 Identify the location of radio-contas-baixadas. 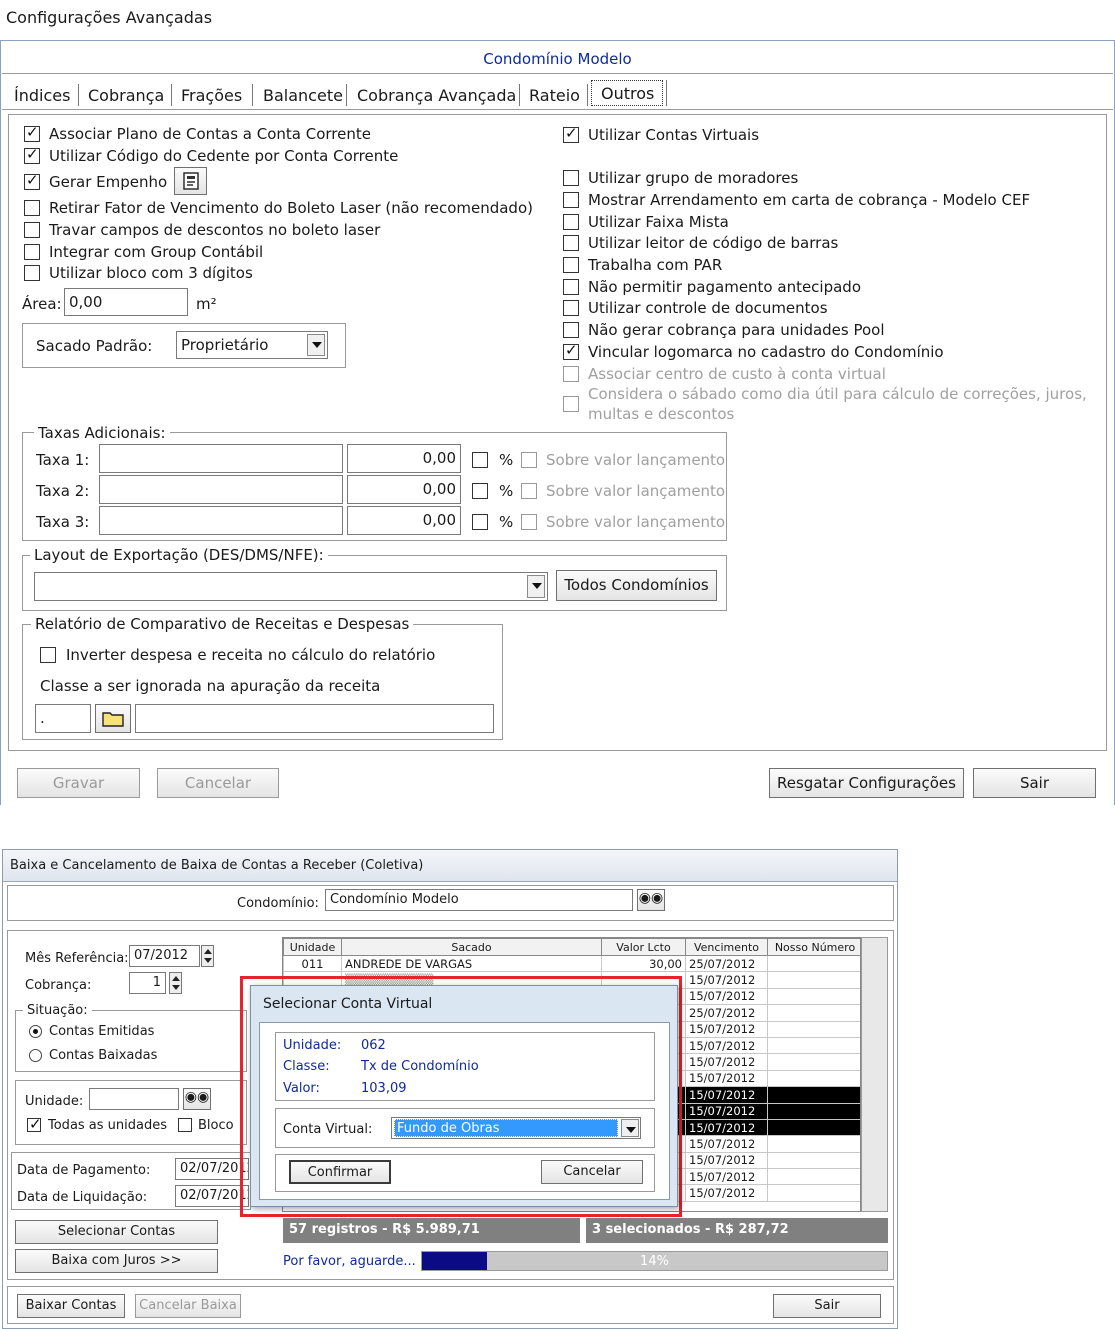
(35, 1055).